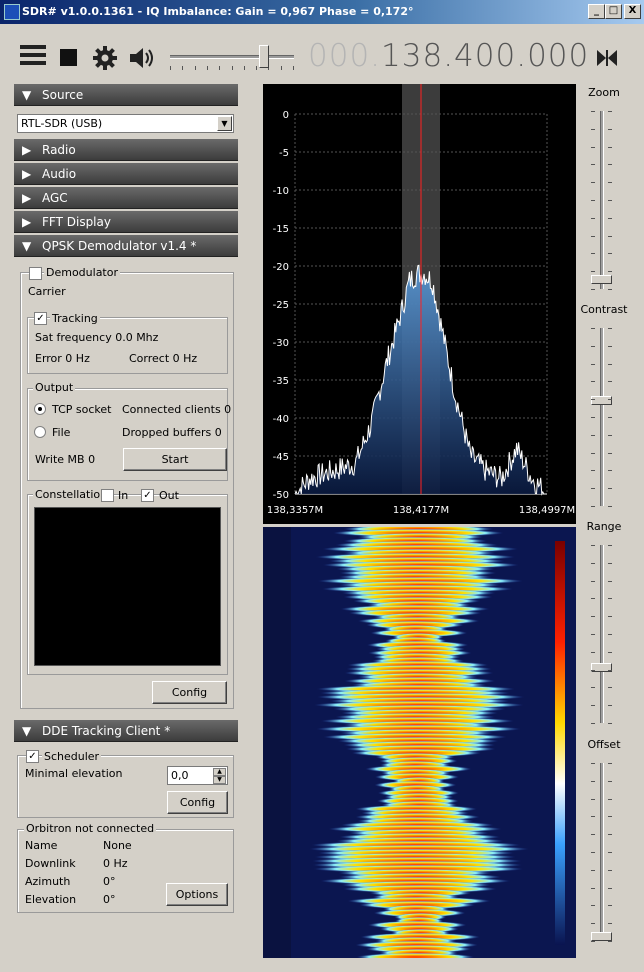 The image size is (644, 972). What do you see at coordinates (55, 198) in the screenshot?
I see `agc-panel-title: AGC` at bounding box center [55, 198].